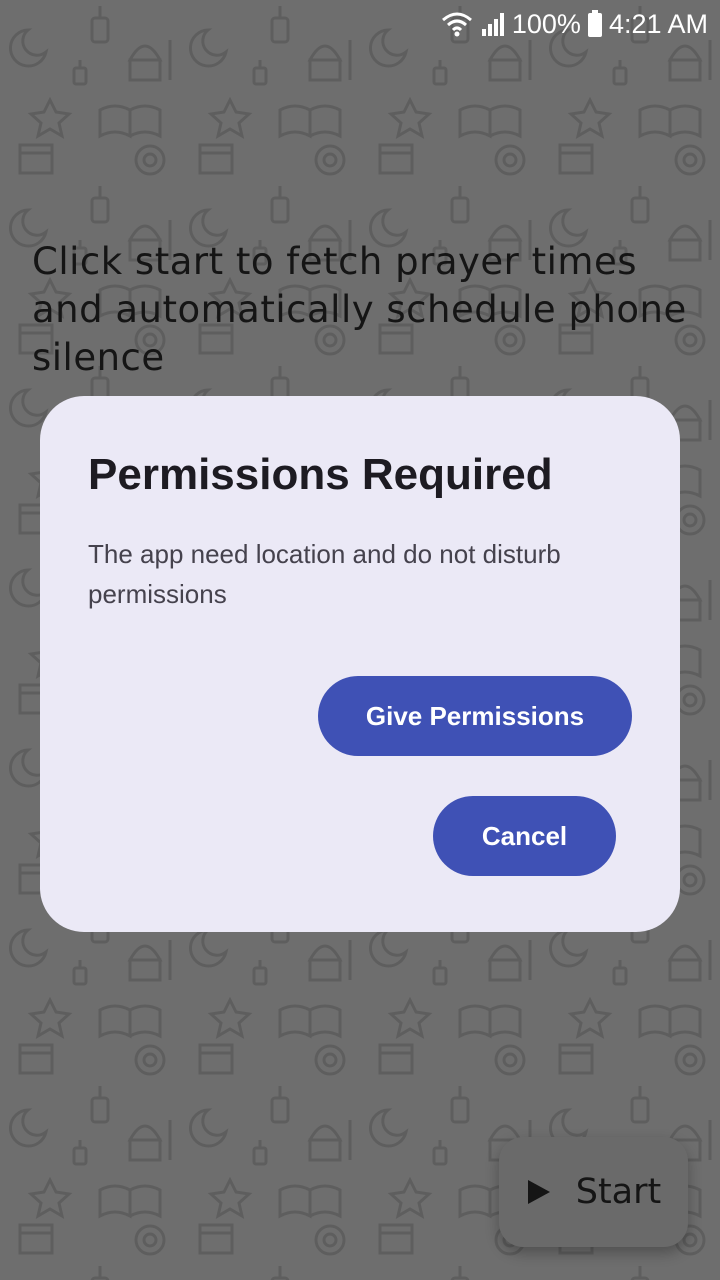 This screenshot has width=720, height=1280. What do you see at coordinates (595, 24) in the screenshot?
I see `battery-icon` at bounding box center [595, 24].